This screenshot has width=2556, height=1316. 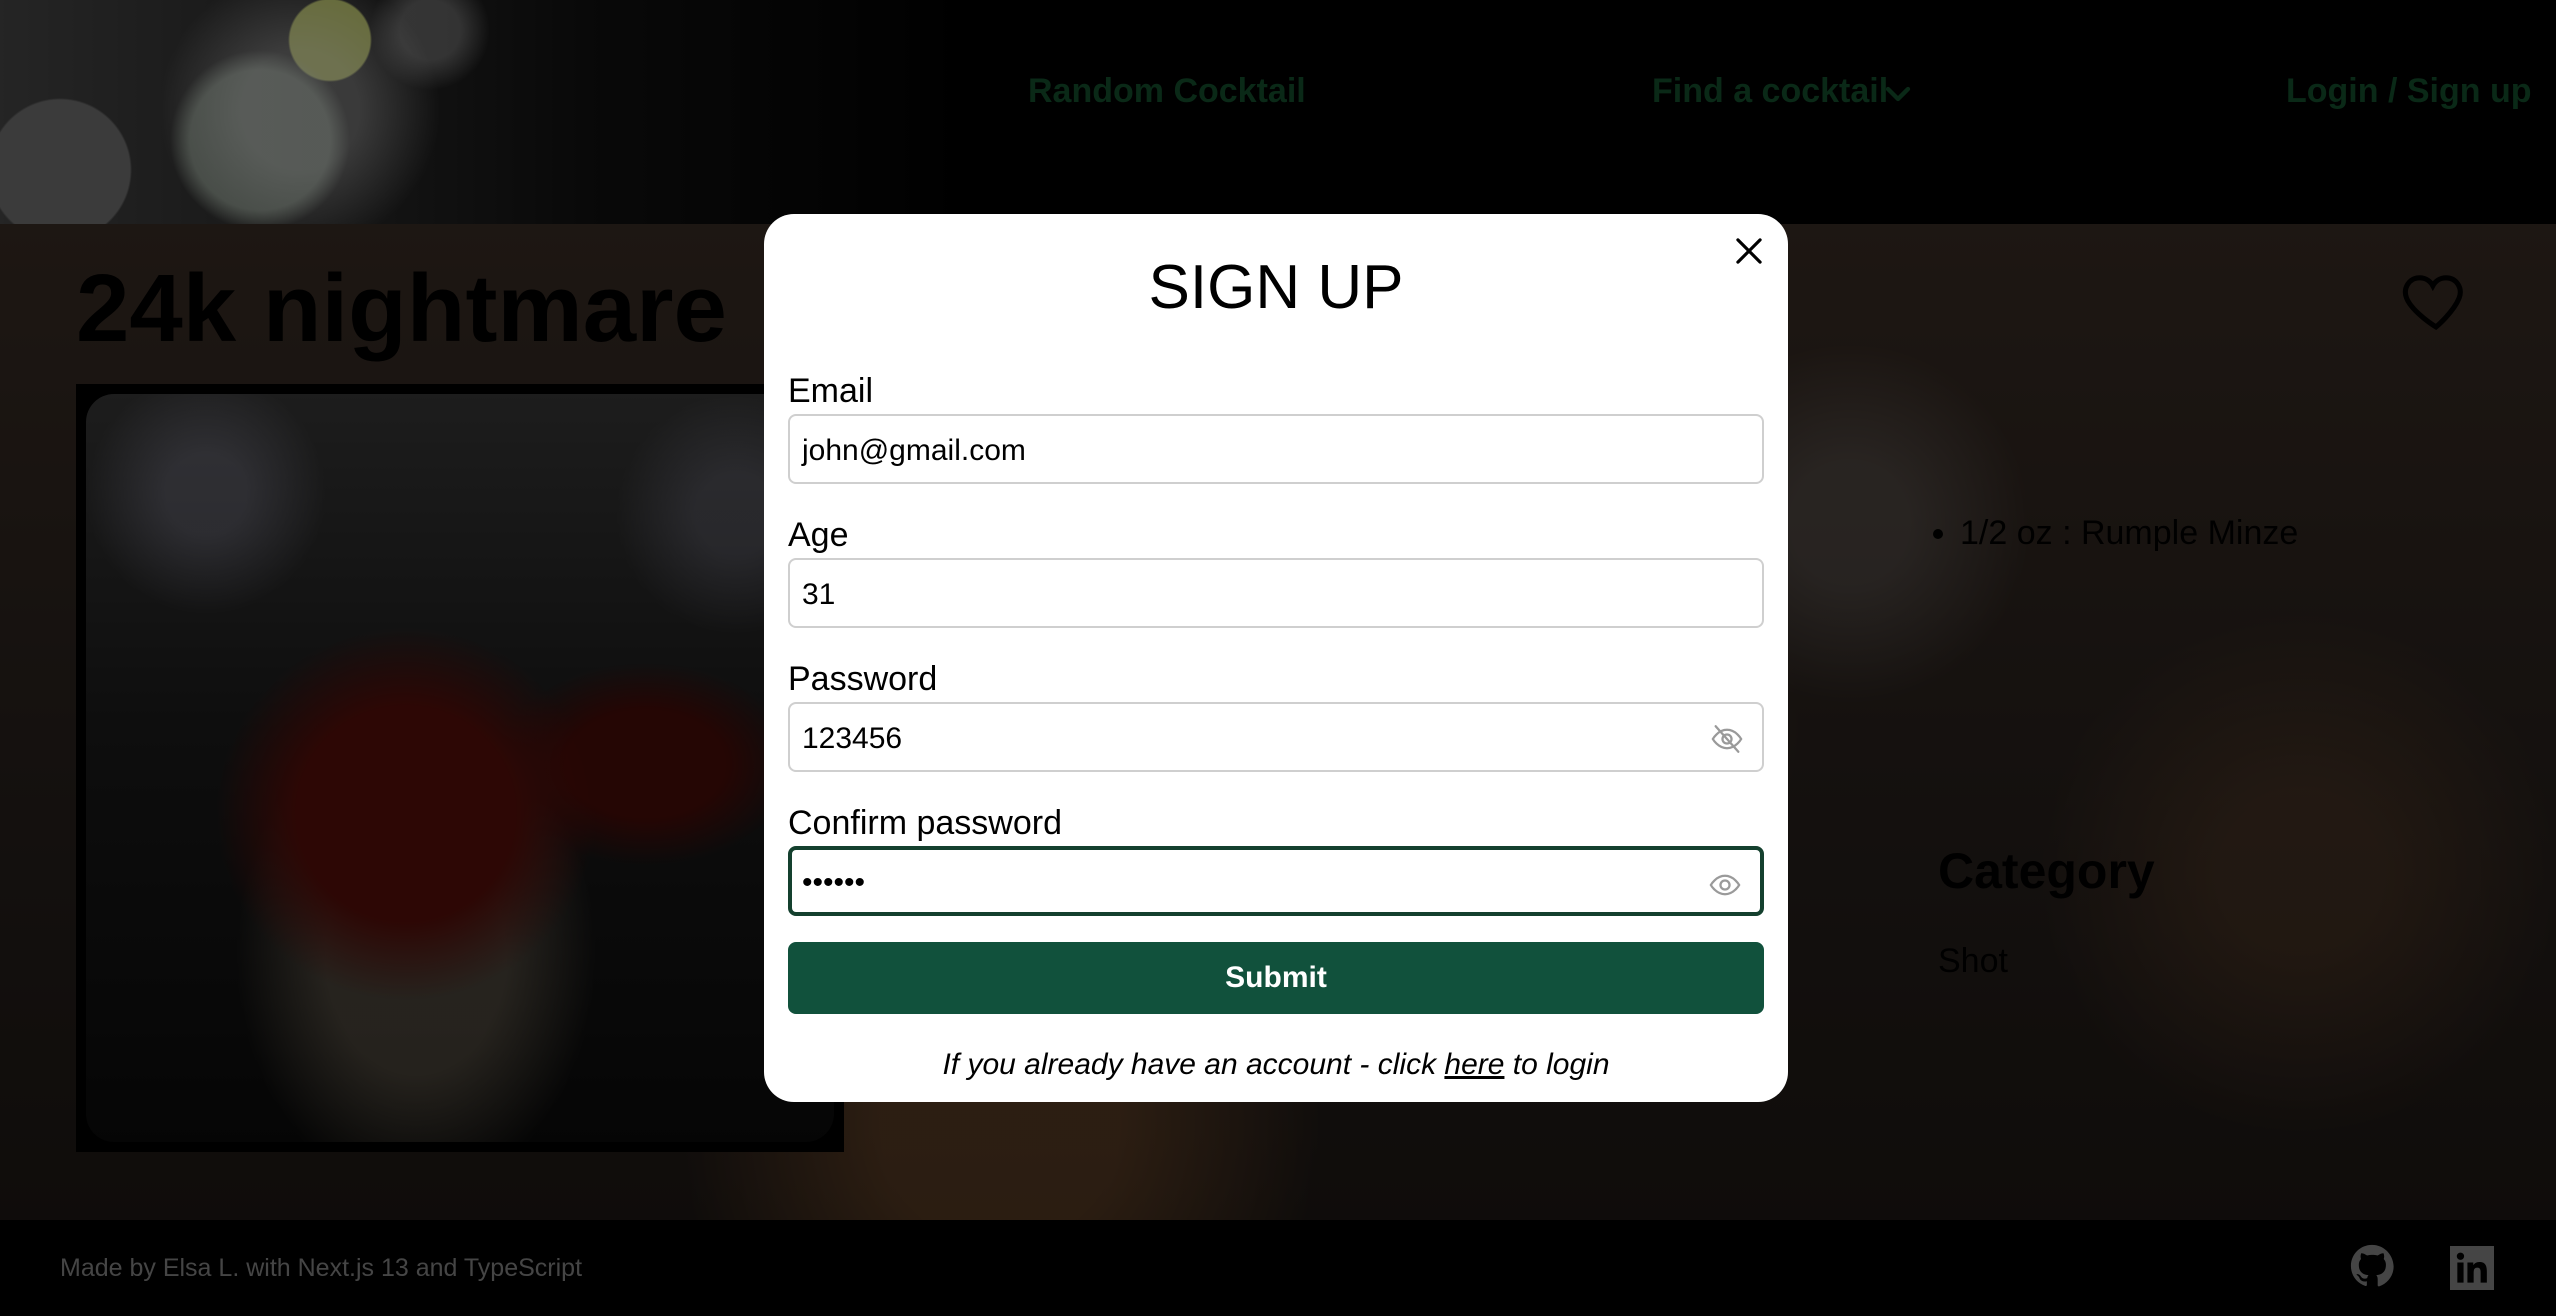 What do you see at coordinates (1193, 1064) in the screenshot?
I see `login-hint-before: If you already have an account - click` at bounding box center [1193, 1064].